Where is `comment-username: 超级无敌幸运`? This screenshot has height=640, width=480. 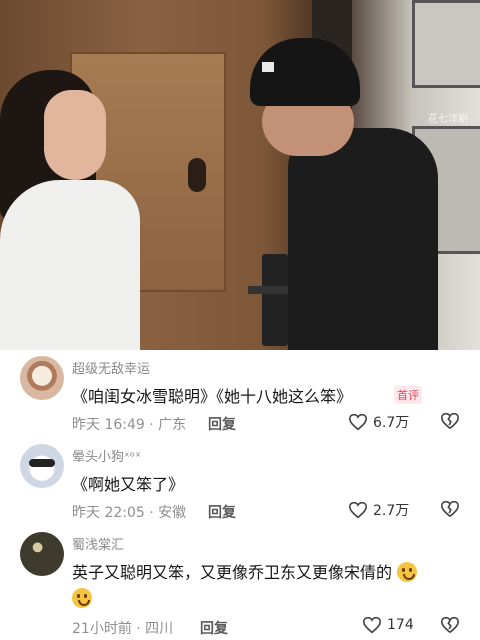 comment-username: 超级无敌幸运 is located at coordinates (111, 367).